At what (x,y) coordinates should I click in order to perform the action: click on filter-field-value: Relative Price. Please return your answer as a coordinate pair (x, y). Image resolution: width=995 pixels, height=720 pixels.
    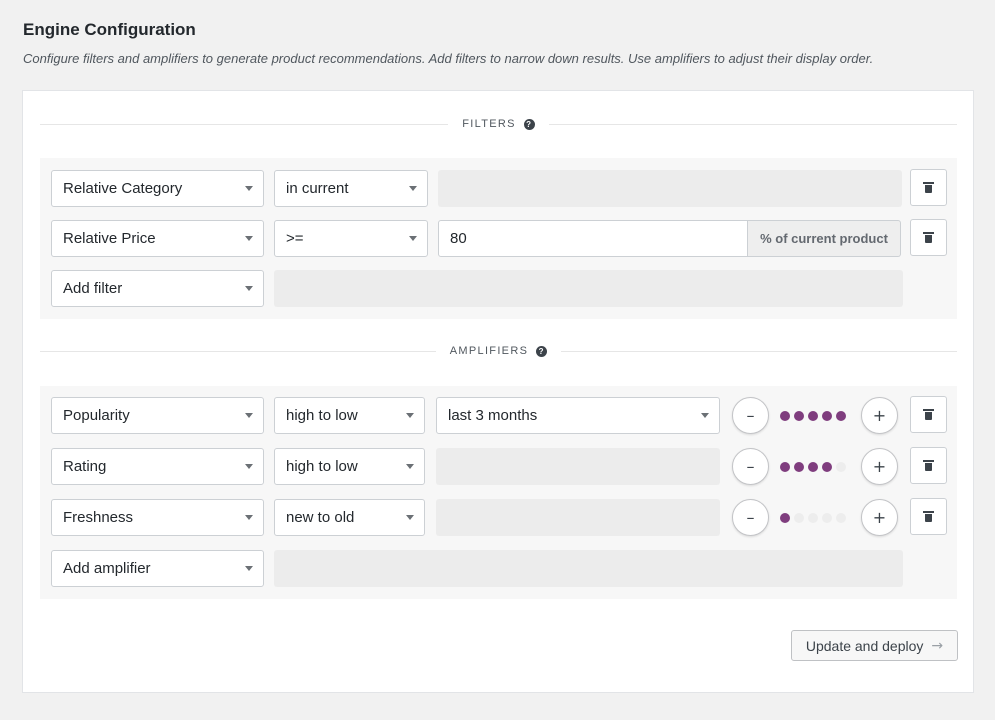
    Looking at the image, I should click on (109, 238).